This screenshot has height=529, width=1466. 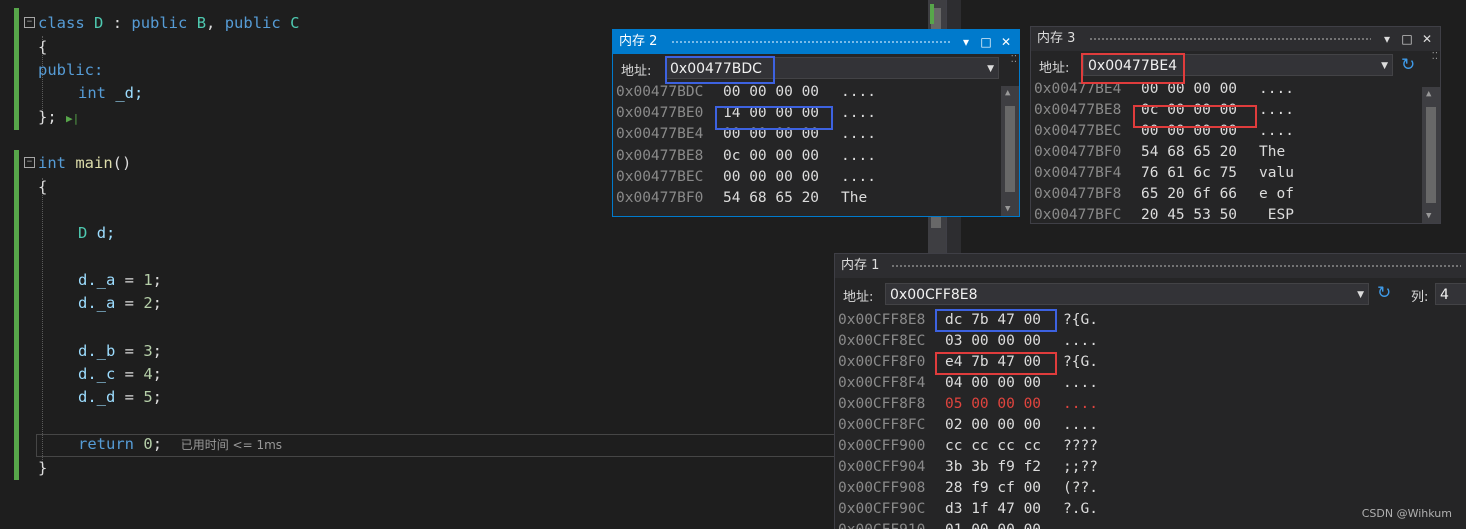 What do you see at coordinates (72, 118) in the screenshot?
I see `run-to-click-icon: ▶|` at bounding box center [72, 118].